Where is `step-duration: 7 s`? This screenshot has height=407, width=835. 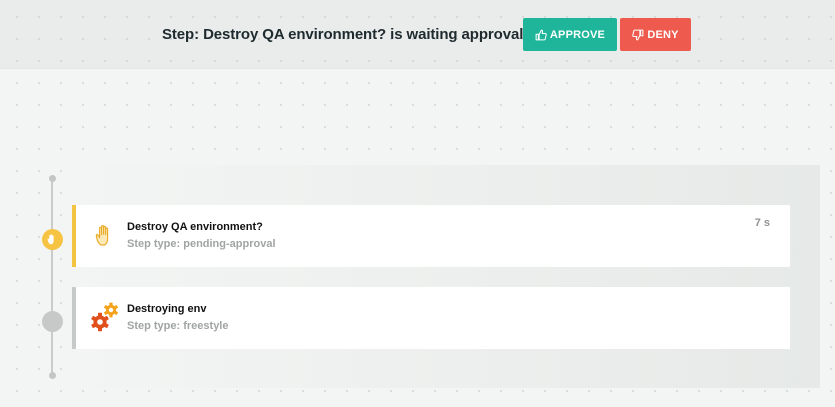 step-duration: 7 s is located at coordinates (762, 223).